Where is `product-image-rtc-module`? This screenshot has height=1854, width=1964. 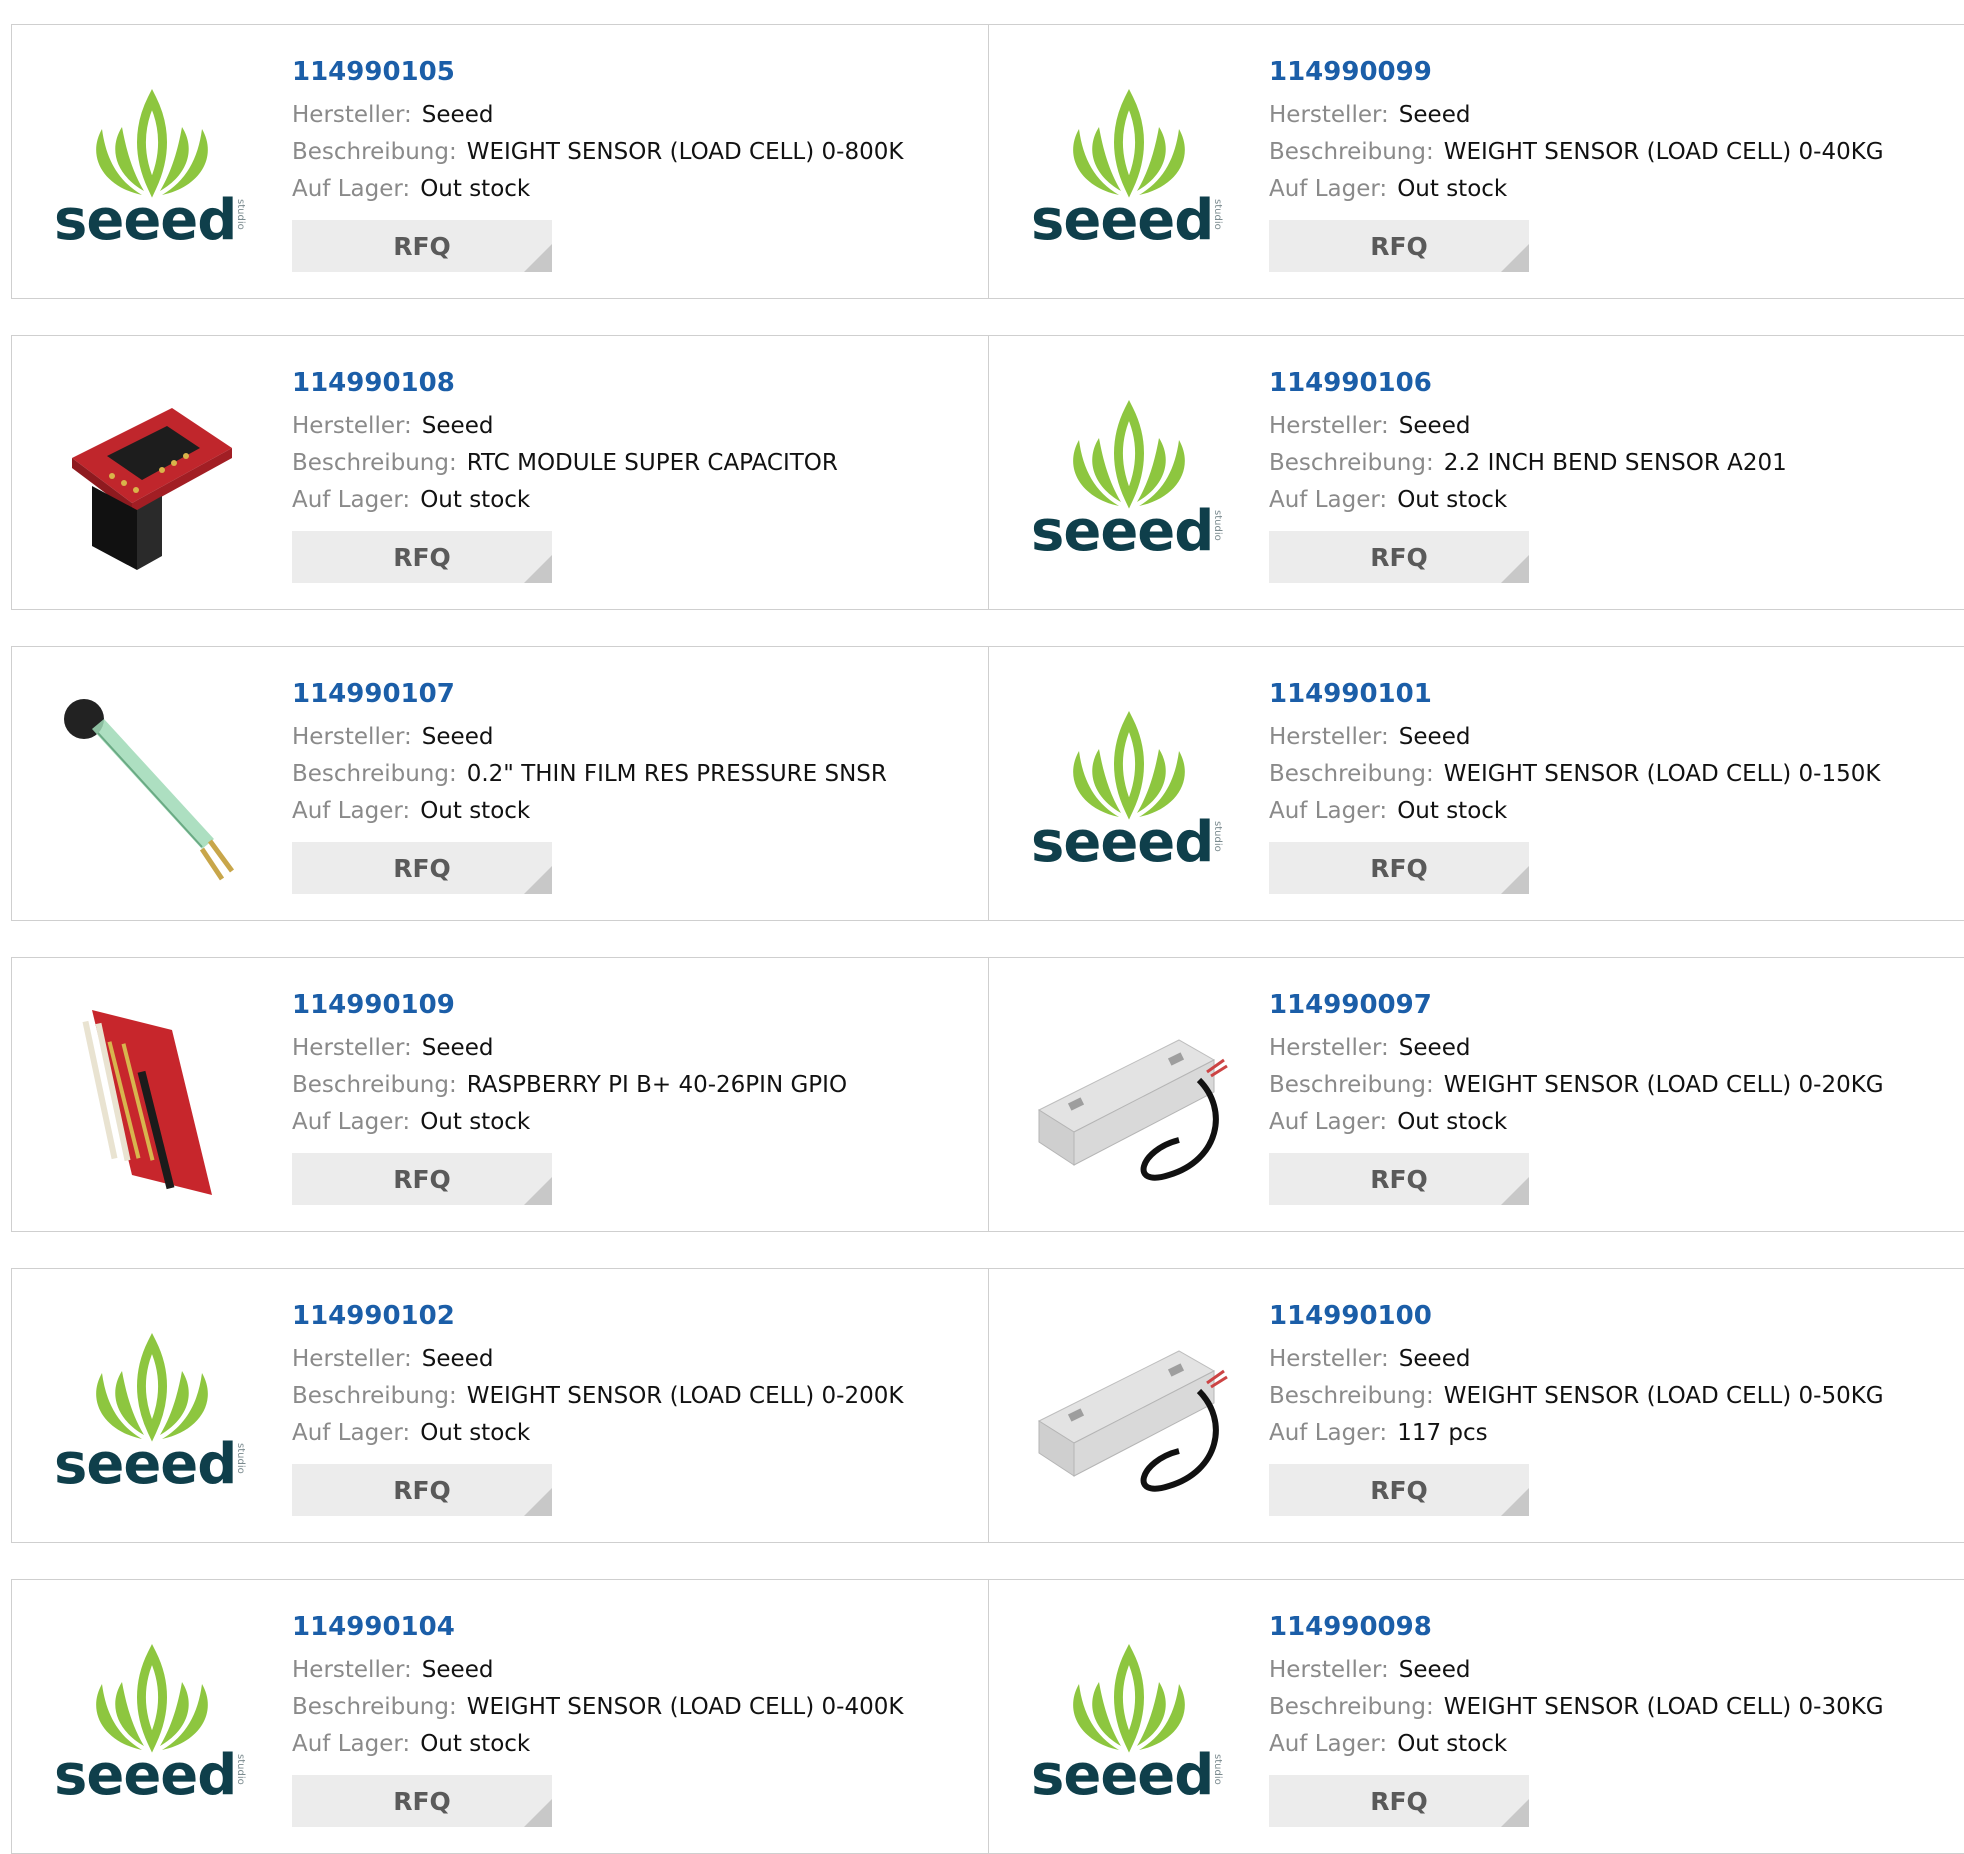
product-image-rtc-module is located at coordinates (152, 478).